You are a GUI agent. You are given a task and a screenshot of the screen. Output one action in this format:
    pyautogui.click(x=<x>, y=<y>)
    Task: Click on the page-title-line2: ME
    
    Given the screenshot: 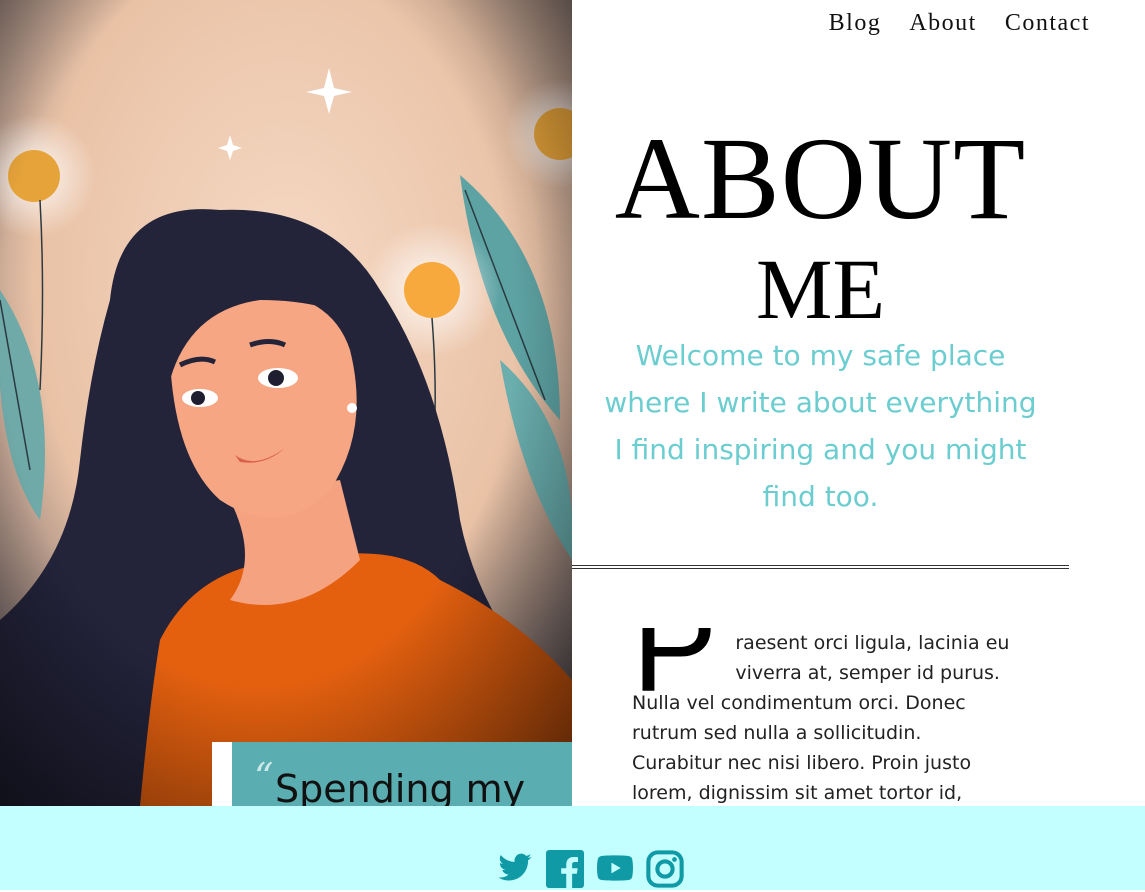 What is the action you would take?
    pyautogui.click(x=820, y=289)
    